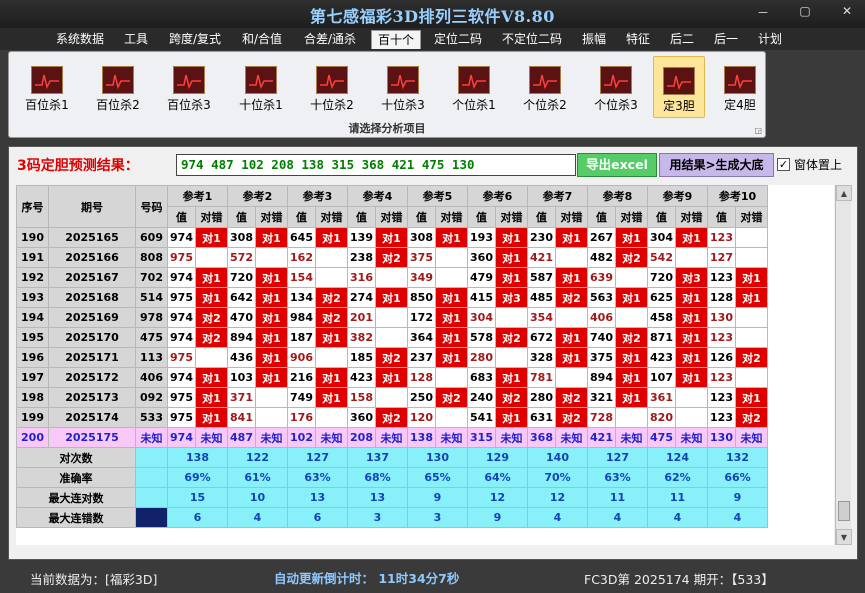 The width and height of the screenshot is (865, 593). Describe the element at coordinates (638, 39) in the screenshot. I see `menu-features: 特征` at that location.